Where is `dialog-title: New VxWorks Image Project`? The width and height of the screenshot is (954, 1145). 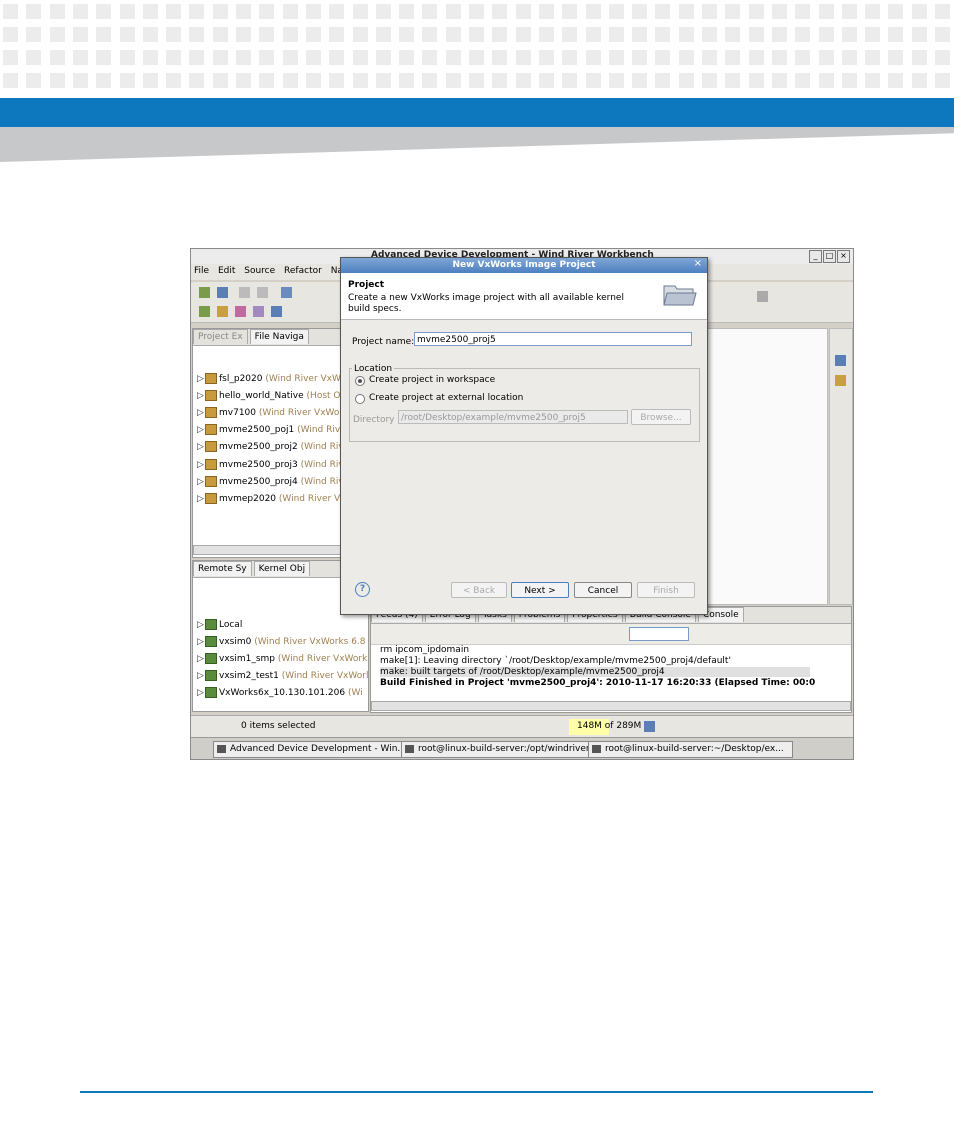
dialog-title: New VxWorks Image Project is located at coordinates (524, 265).